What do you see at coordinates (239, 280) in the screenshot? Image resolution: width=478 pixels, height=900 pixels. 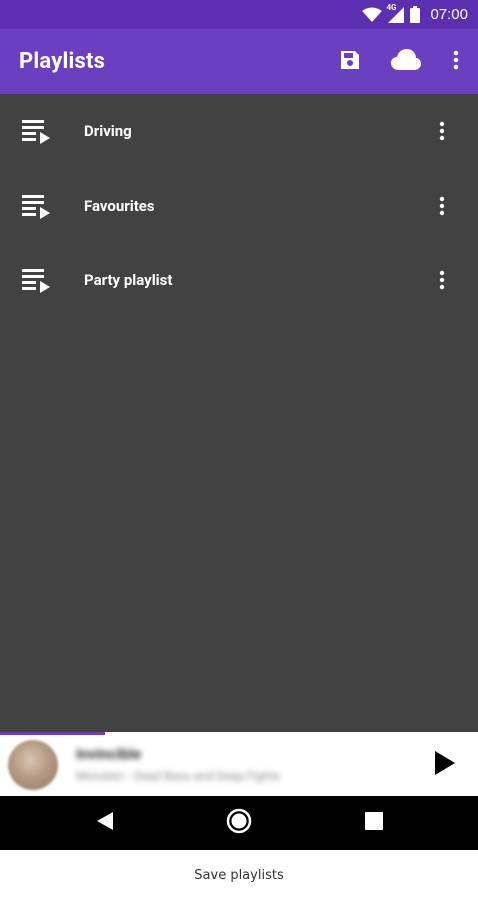 I see `list-item: Party playlist` at bounding box center [239, 280].